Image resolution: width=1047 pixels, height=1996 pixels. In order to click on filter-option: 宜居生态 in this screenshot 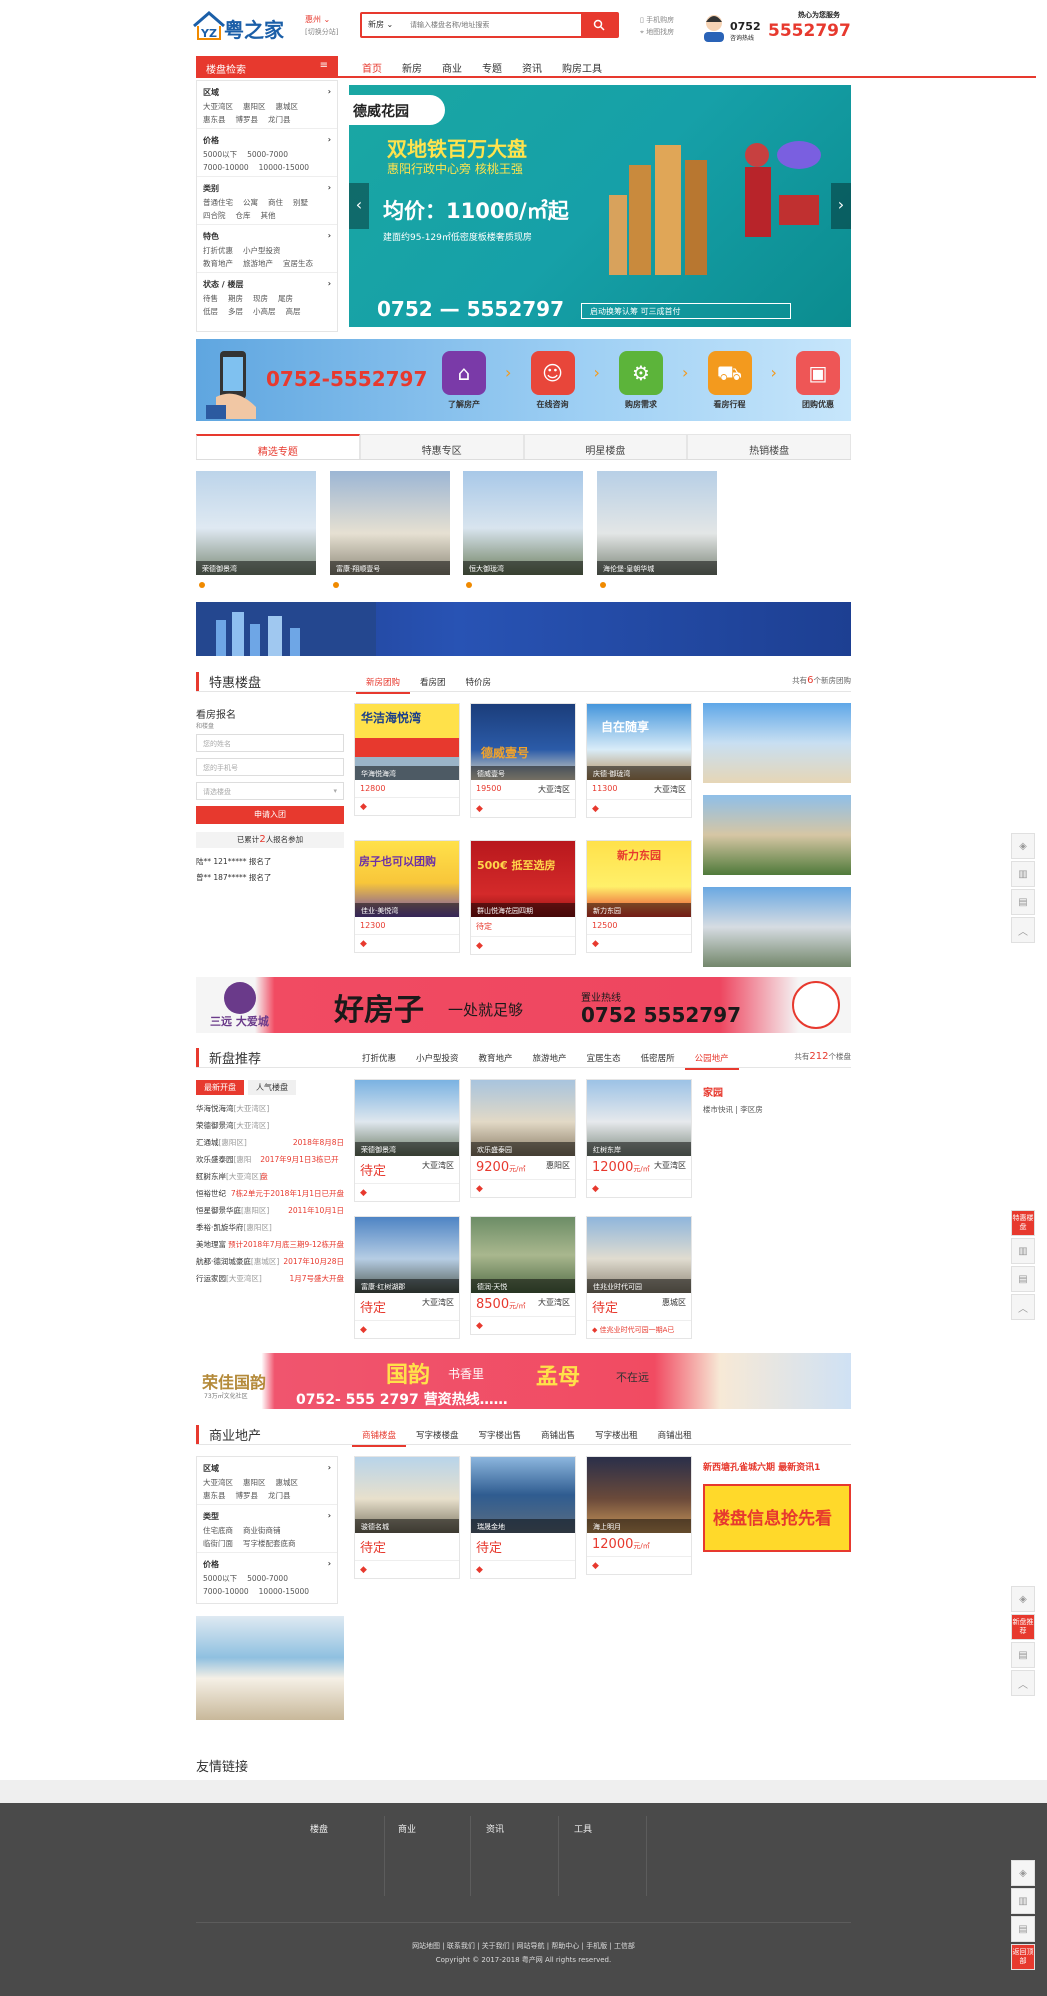, I will do `click(298, 263)`.